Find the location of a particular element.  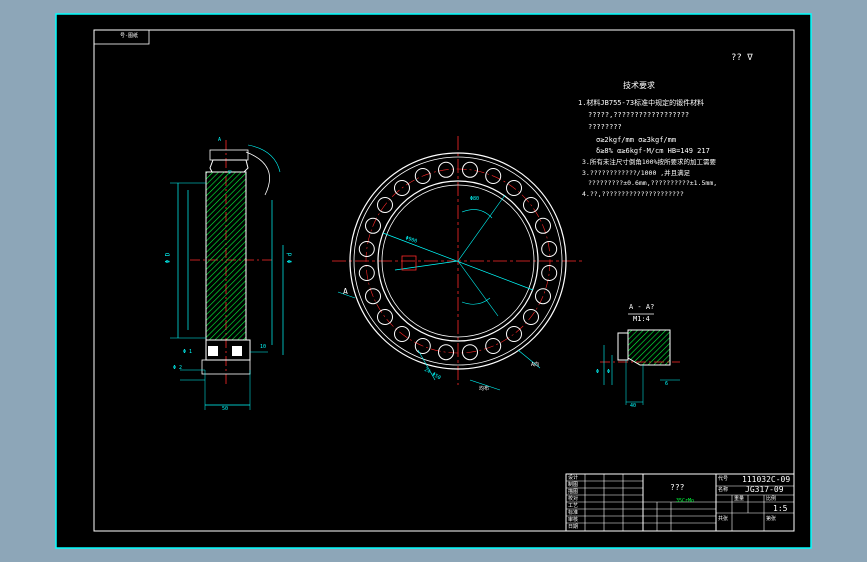

tb-left-row: 标准 is located at coordinates (573, 513).